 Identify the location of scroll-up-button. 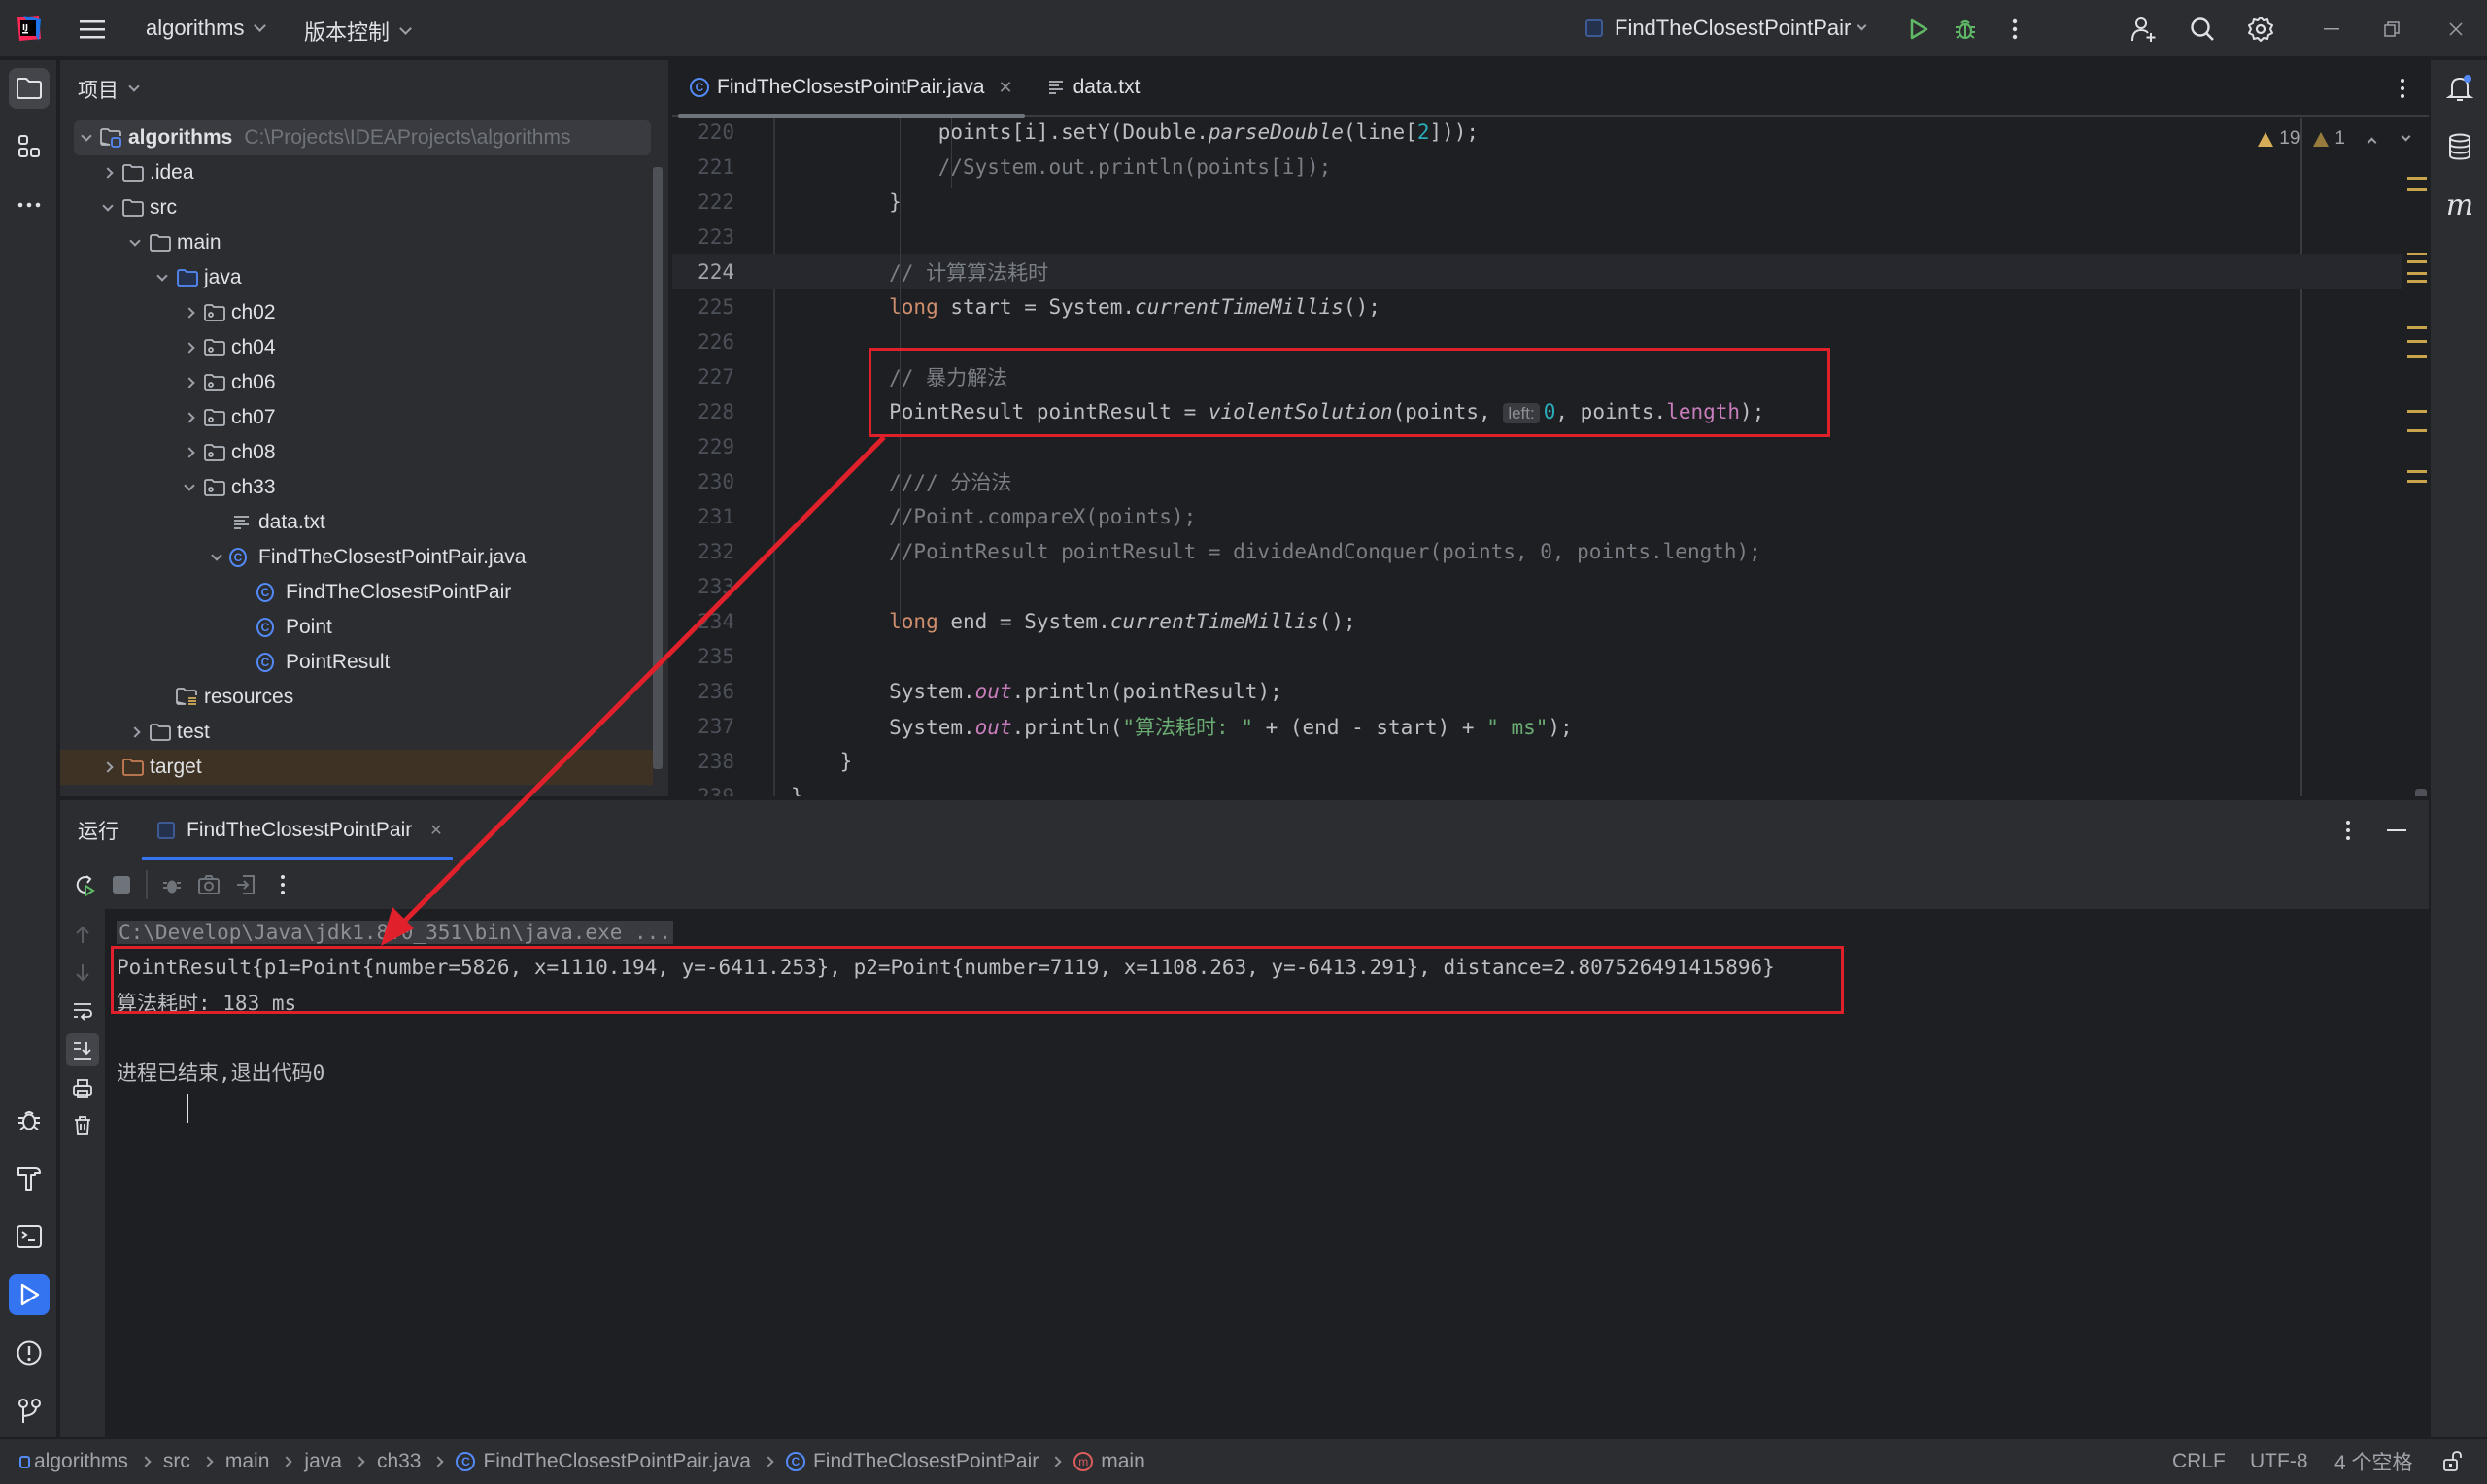
(82, 935).